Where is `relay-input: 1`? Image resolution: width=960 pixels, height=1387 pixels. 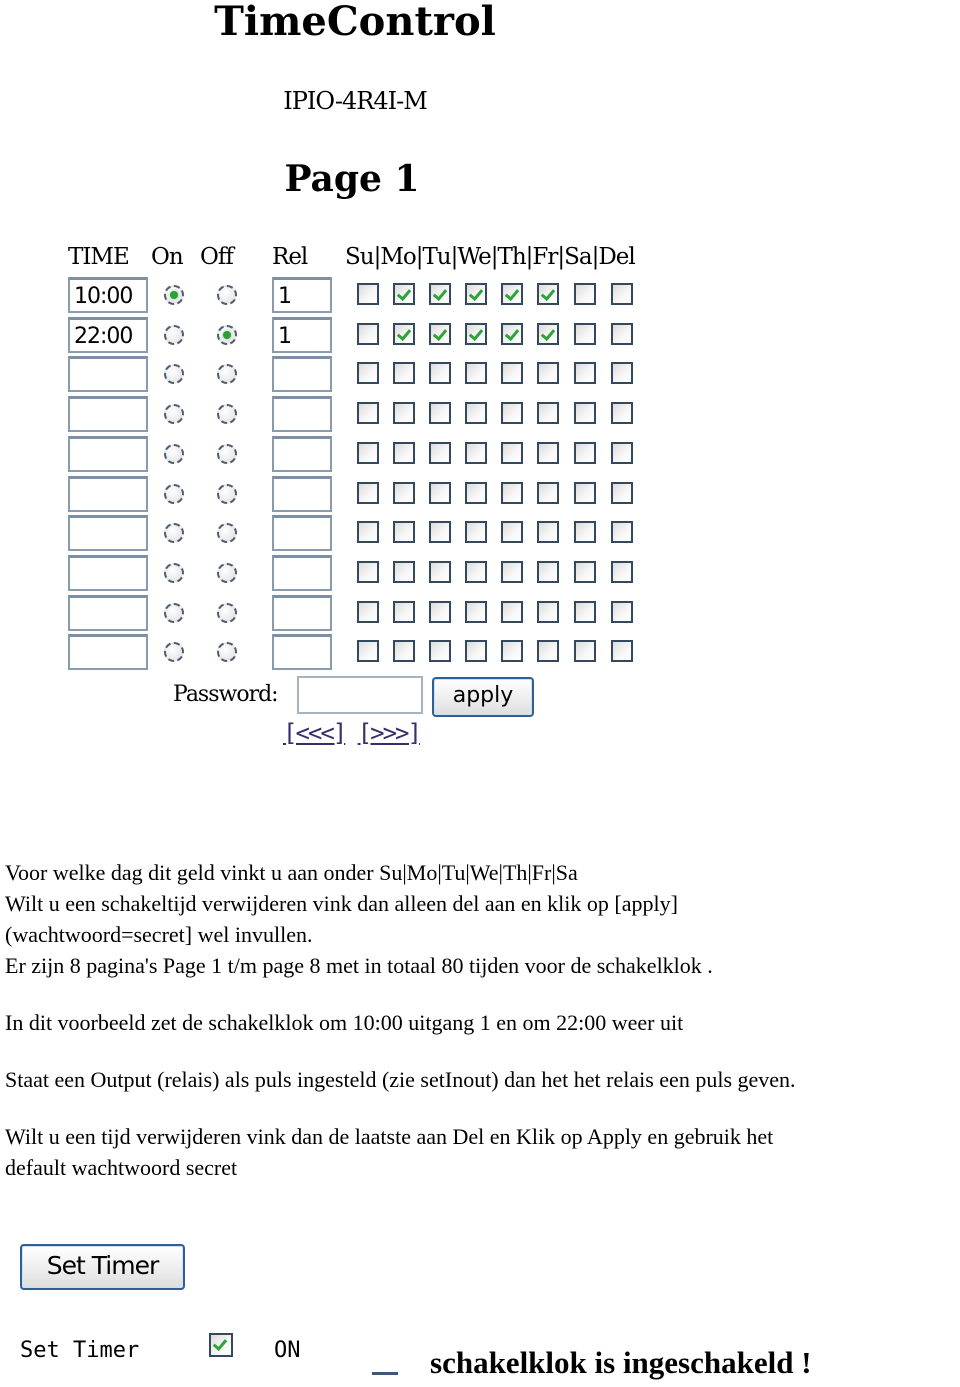
relay-input: 1 is located at coordinates (302, 295).